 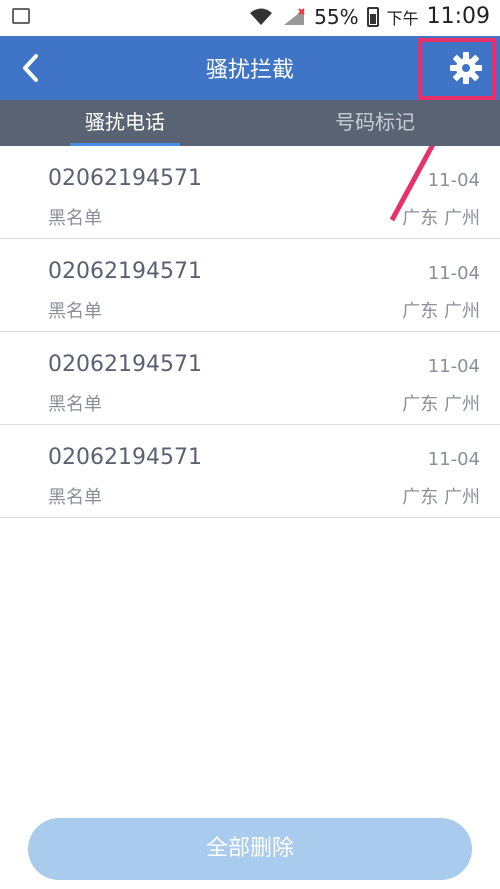 I want to click on settings-highlight-box, so click(x=457, y=69).